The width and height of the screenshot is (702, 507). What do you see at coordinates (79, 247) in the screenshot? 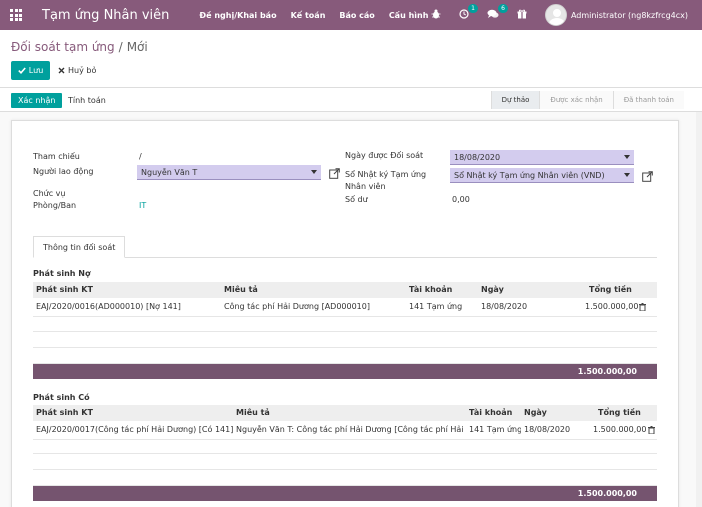
I see `tab-reconciliation-info: Thông tin đối soát` at bounding box center [79, 247].